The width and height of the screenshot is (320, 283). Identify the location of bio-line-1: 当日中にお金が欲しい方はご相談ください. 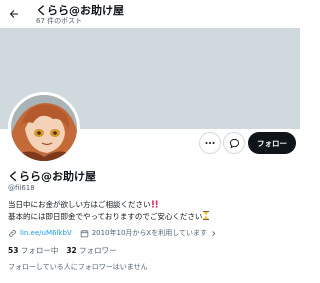
(109, 205).